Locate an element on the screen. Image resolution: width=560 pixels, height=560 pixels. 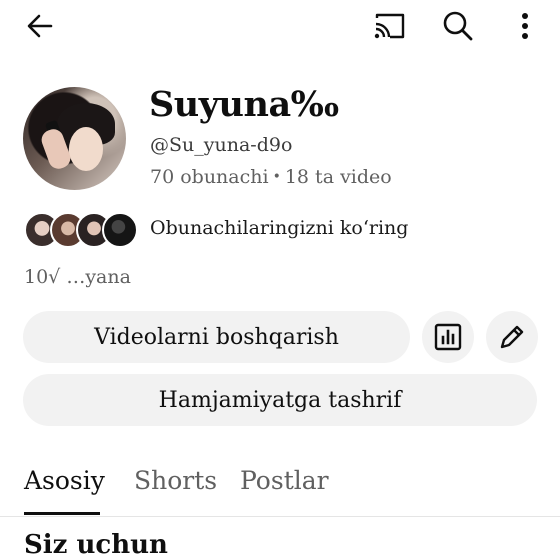
channel-avatar is located at coordinates (74, 138).